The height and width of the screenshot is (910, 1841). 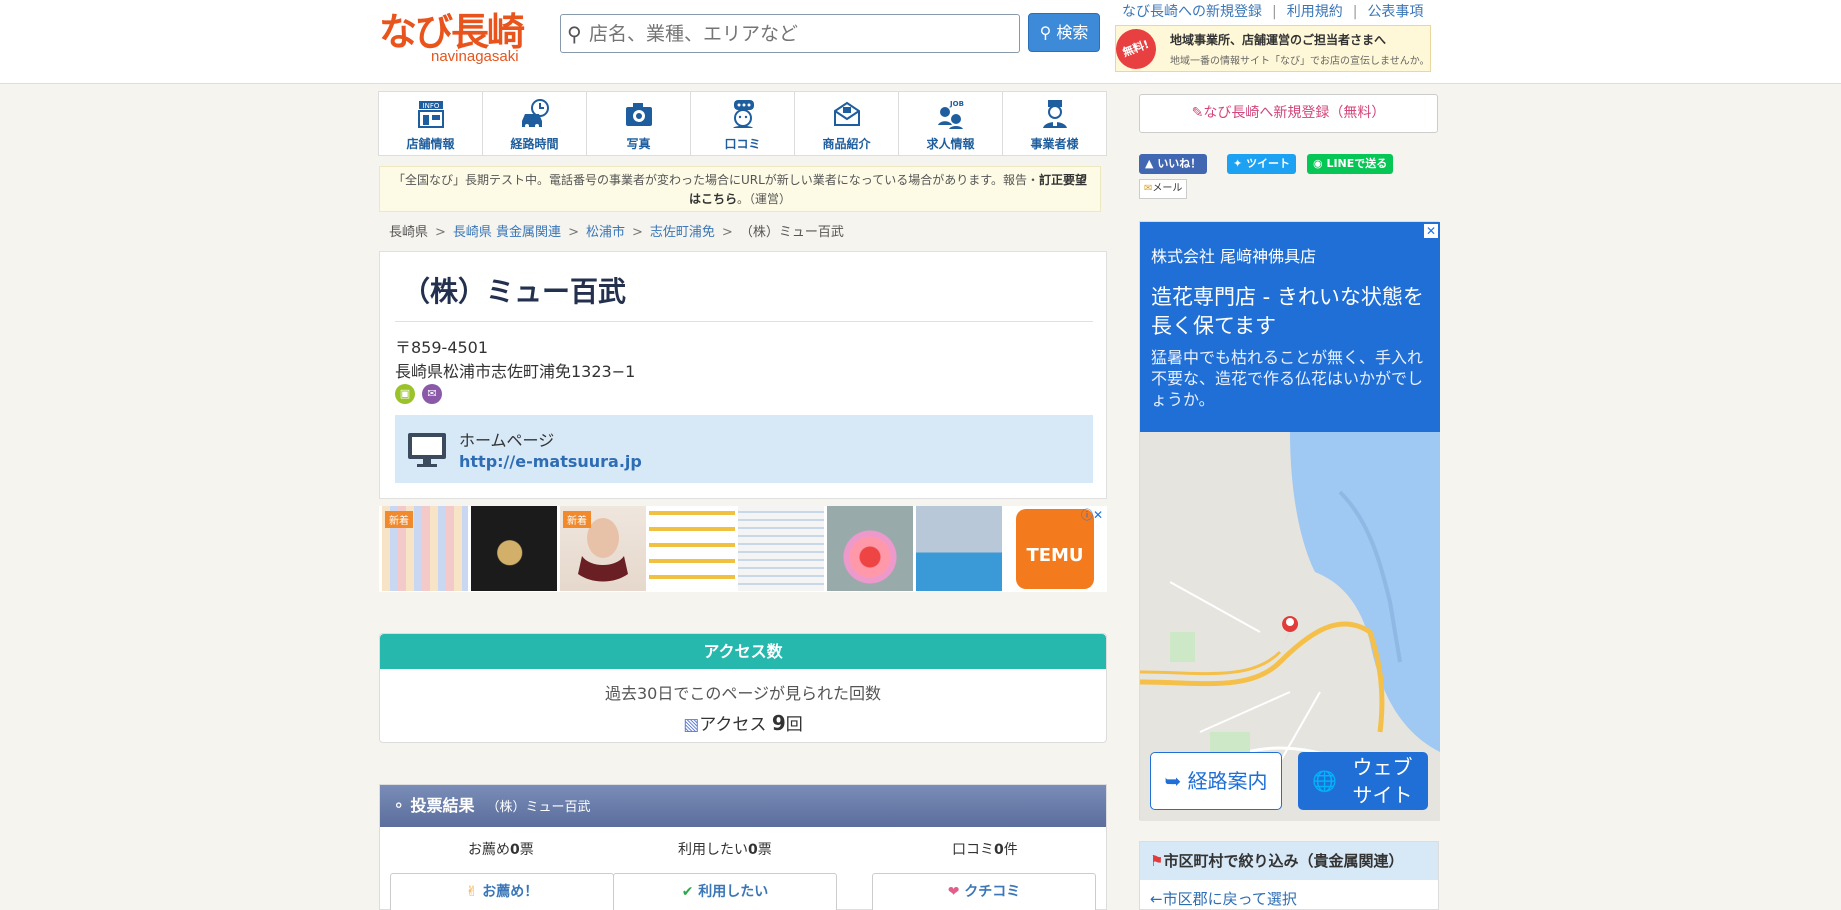 I want to click on menu-label: 経路時間, so click(x=534, y=144).